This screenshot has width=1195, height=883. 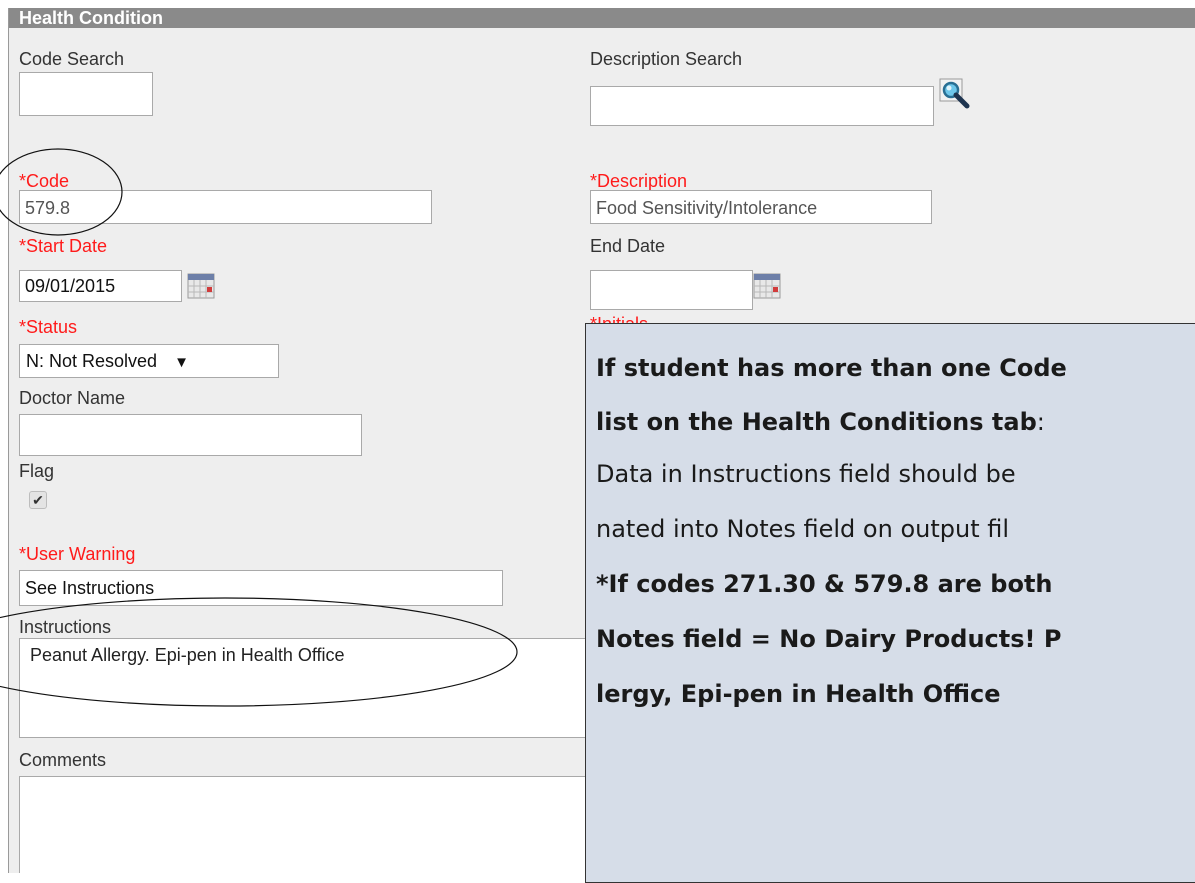 What do you see at coordinates (65, 627) in the screenshot?
I see `instructions-label: Instructions` at bounding box center [65, 627].